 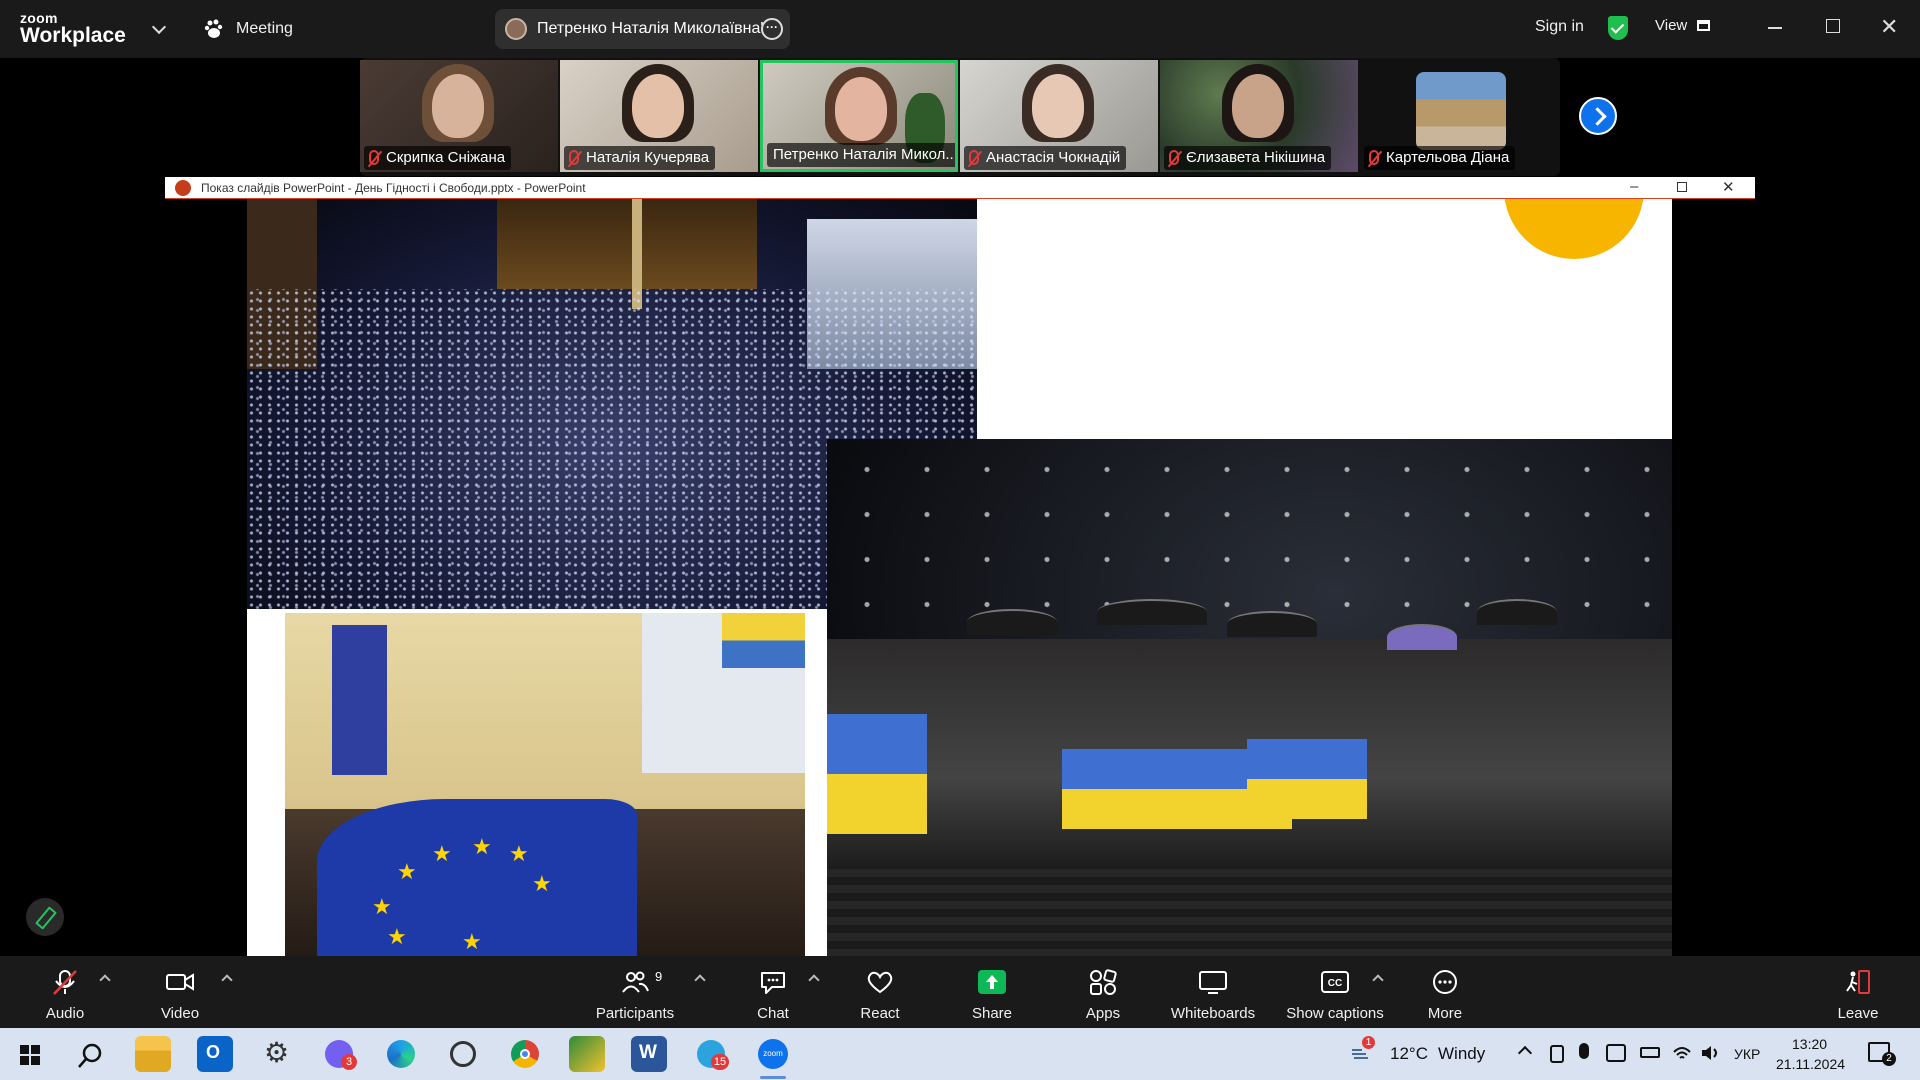 I want to click on clock-date: 21.11.2024, so click(x=1810, y=1064).